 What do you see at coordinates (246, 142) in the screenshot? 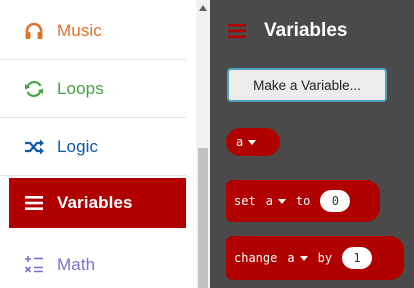
I see `variable-dropdown: a` at bounding box center [246, 142].